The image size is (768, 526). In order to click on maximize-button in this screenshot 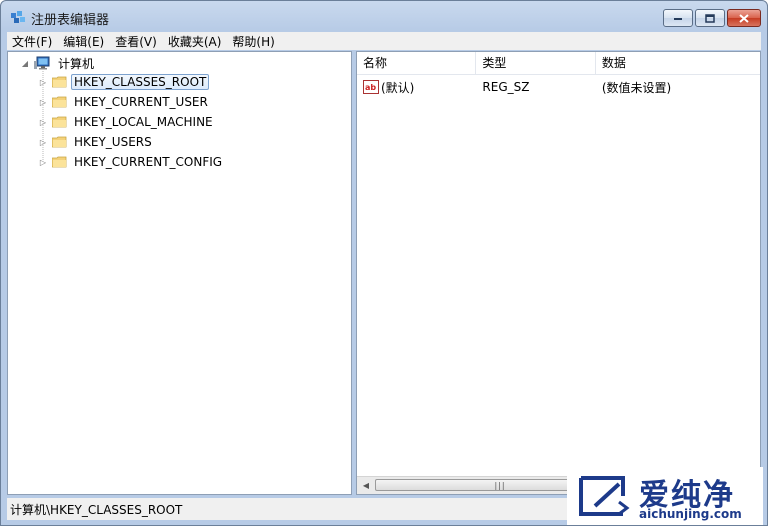, I will do `click(710, 18)`.